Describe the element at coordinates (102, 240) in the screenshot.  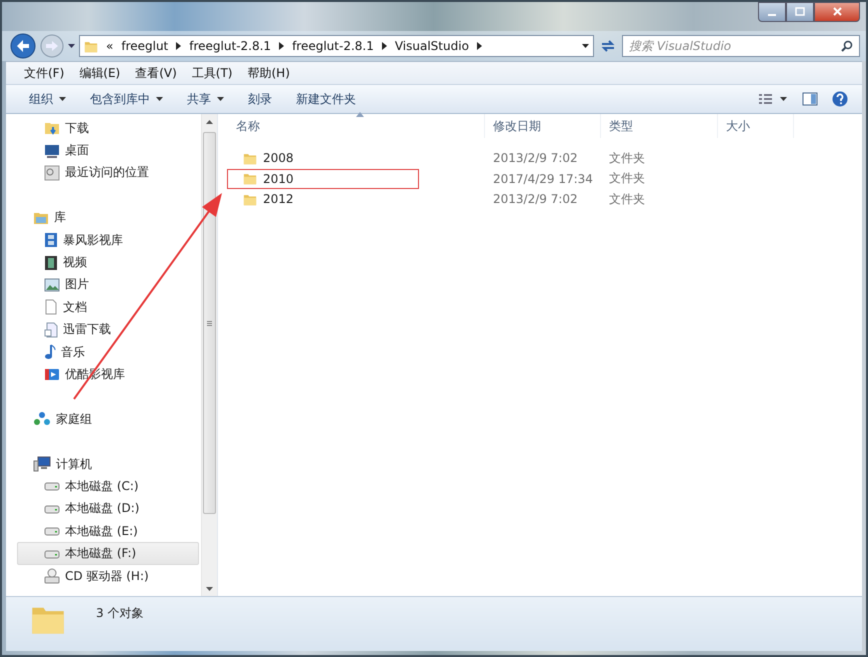
I see `nav-item: 暴风影视库` at that location.